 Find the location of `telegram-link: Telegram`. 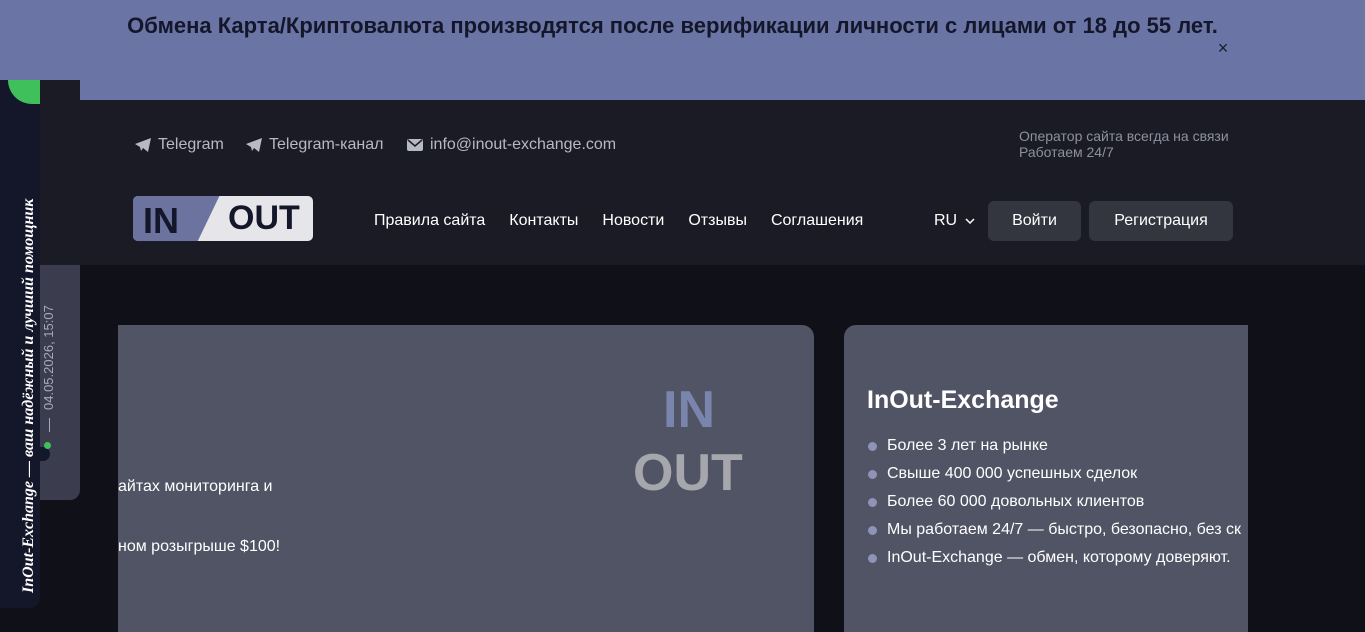

telegram-link: Telegram is located at coordinates (179, 145).